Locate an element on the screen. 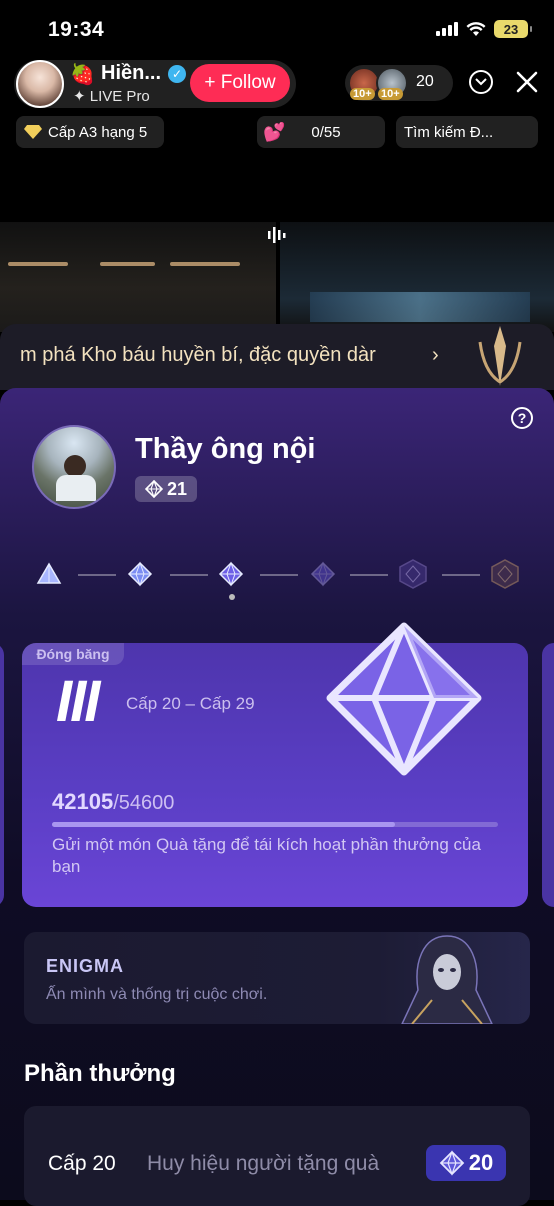 The width and height of the screenshot is (554, 1206). rank-chip: Cấp A3 hạng 5 is located at coordinates (90, 132).